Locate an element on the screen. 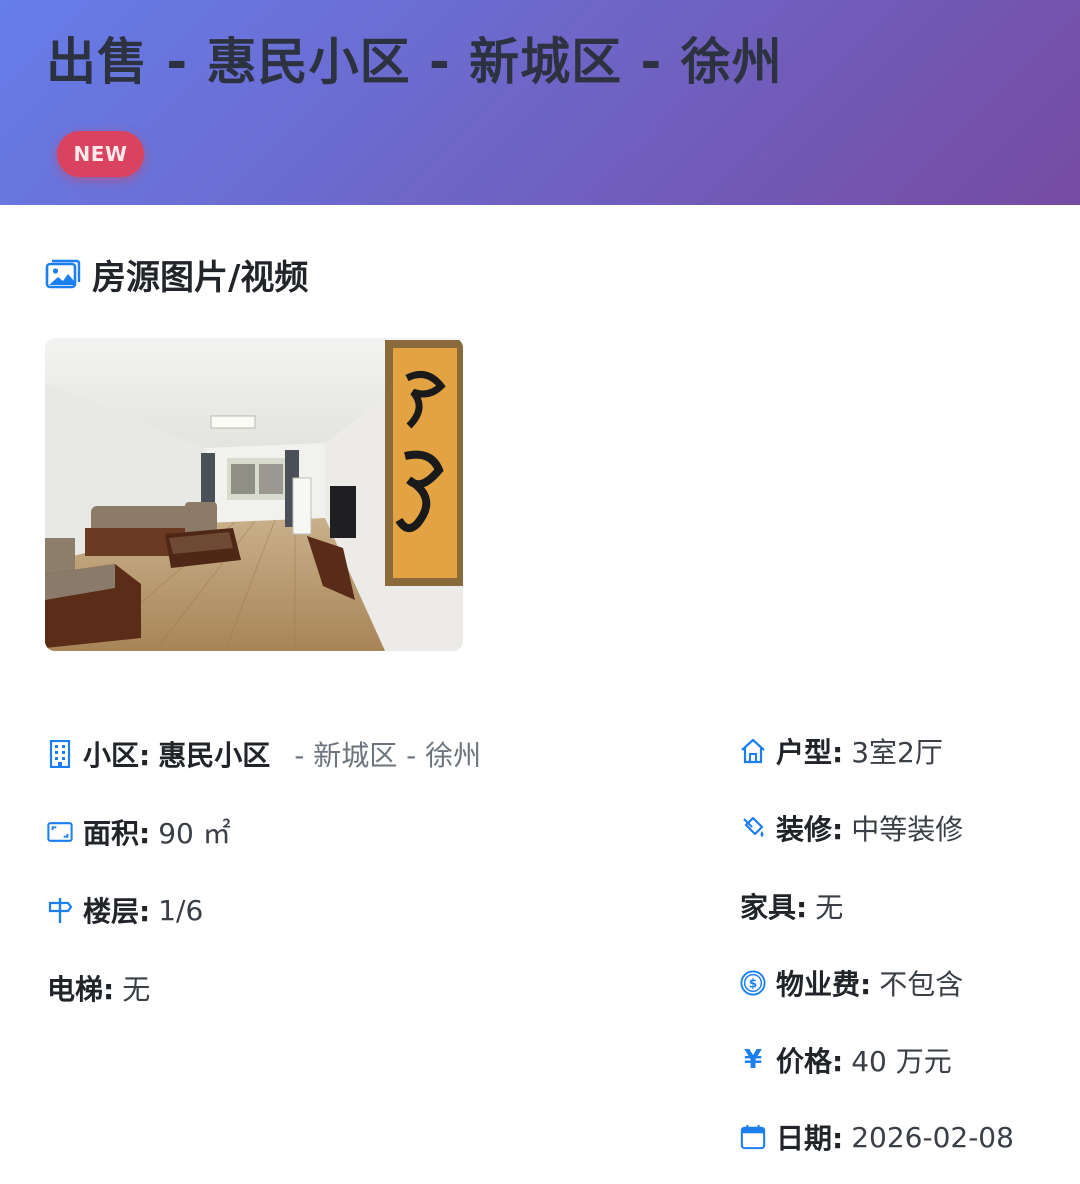  detail-property-fee: $ 物业费: 不包含 is located at coordinates (851, 983).